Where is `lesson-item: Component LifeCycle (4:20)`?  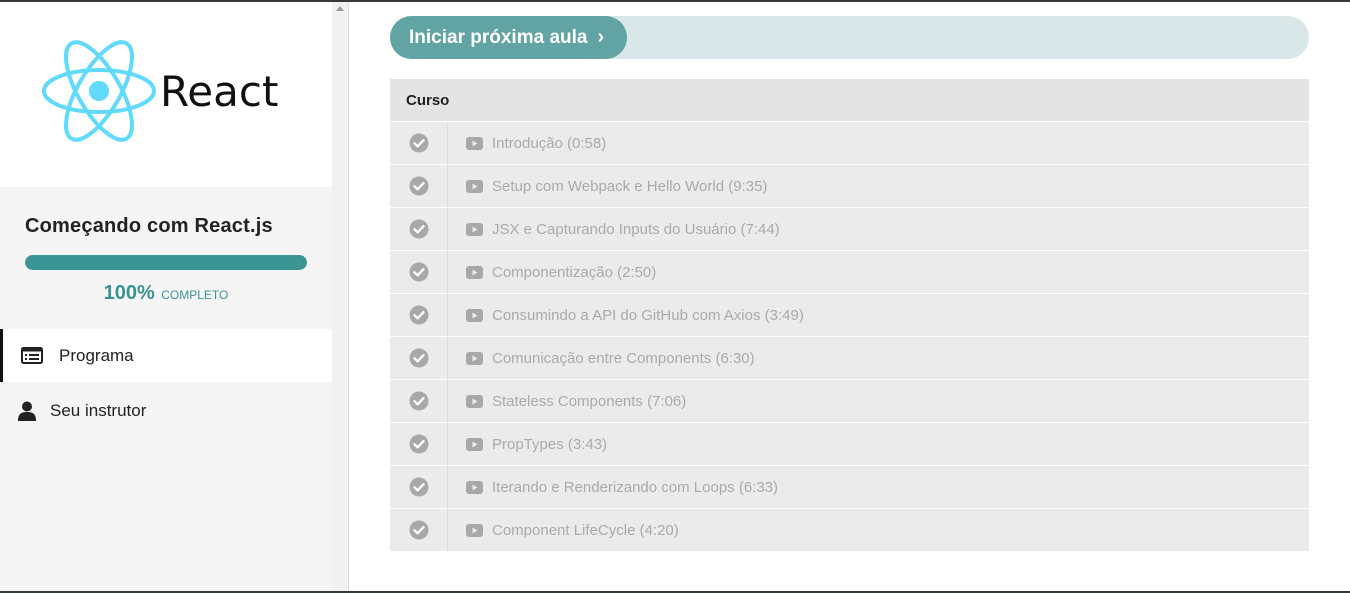
lesson-item: Component LifeCycle (4:20) is located at coordinates (849, 529).